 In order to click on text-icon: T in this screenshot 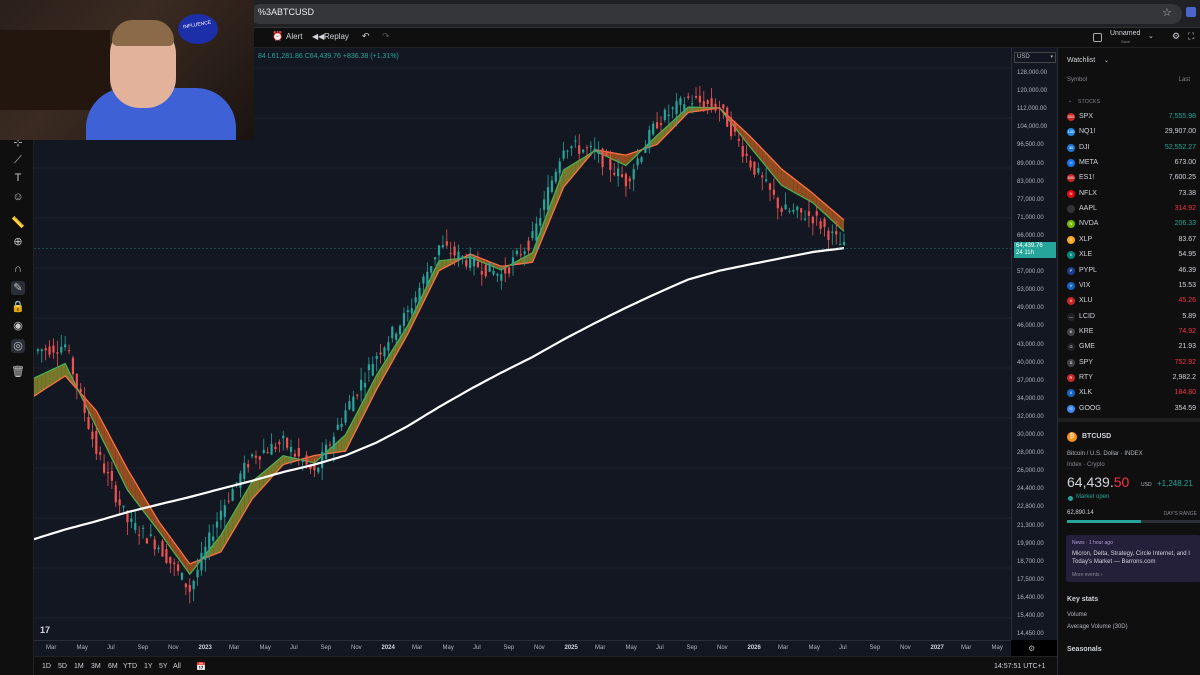, I will do `click(18, 178)`.